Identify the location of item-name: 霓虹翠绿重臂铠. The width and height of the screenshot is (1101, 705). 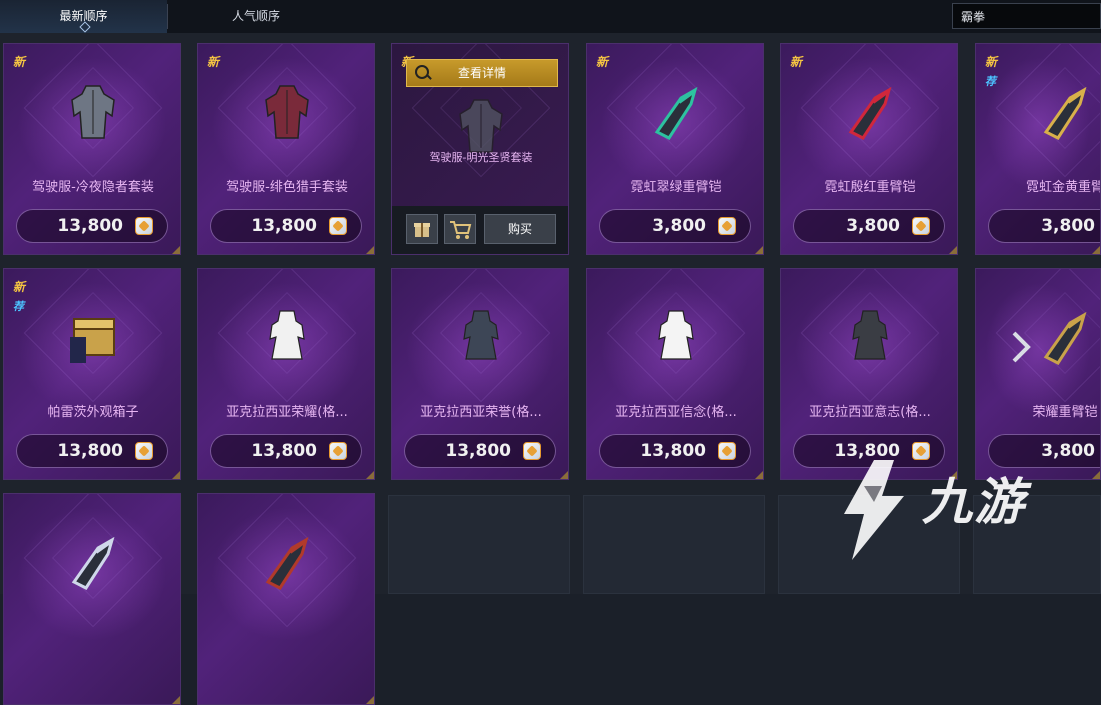
(676, 187).